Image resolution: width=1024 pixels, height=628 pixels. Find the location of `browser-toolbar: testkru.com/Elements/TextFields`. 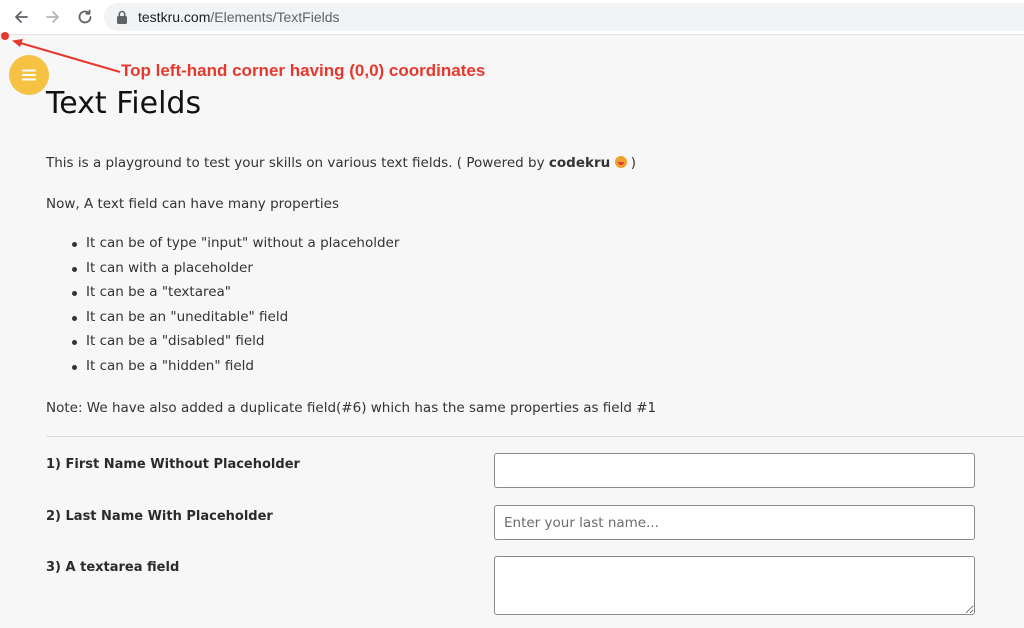

browser-toolbar: testkru.com/Elements/TextFields is located at coordinates (512, 17).